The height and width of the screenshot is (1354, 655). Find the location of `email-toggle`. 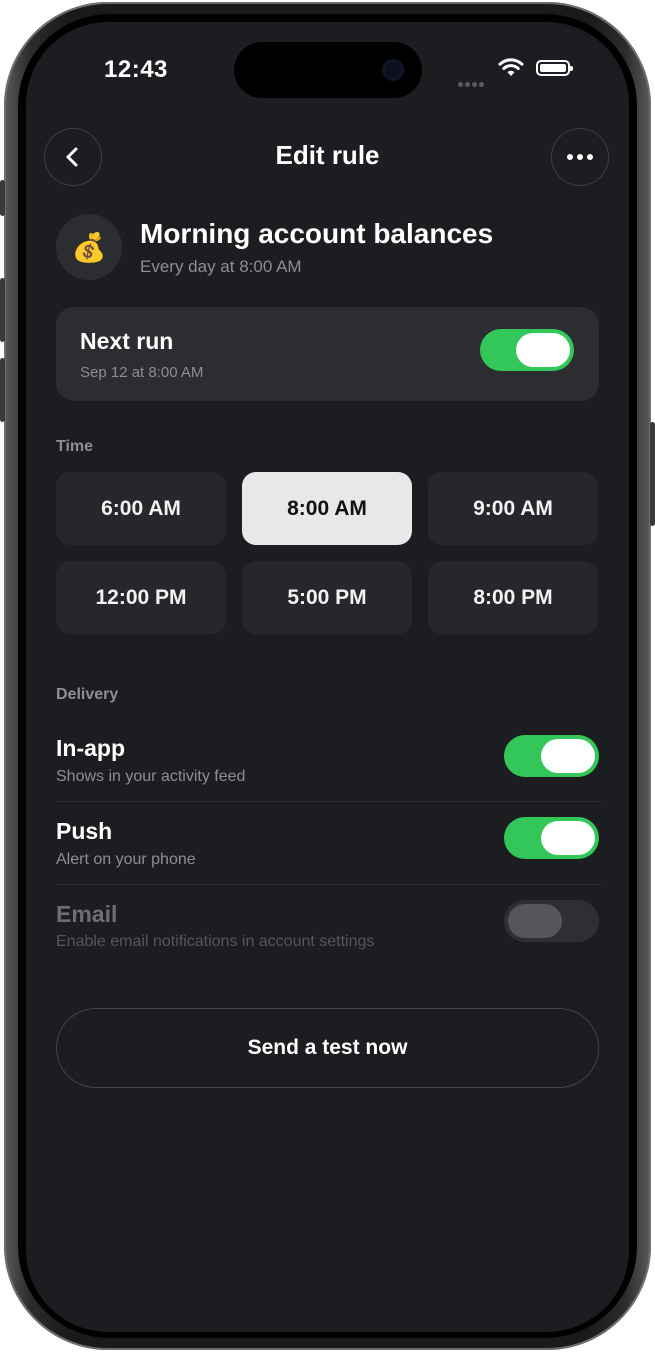

email-toggle is located at coordinates (551, 921).